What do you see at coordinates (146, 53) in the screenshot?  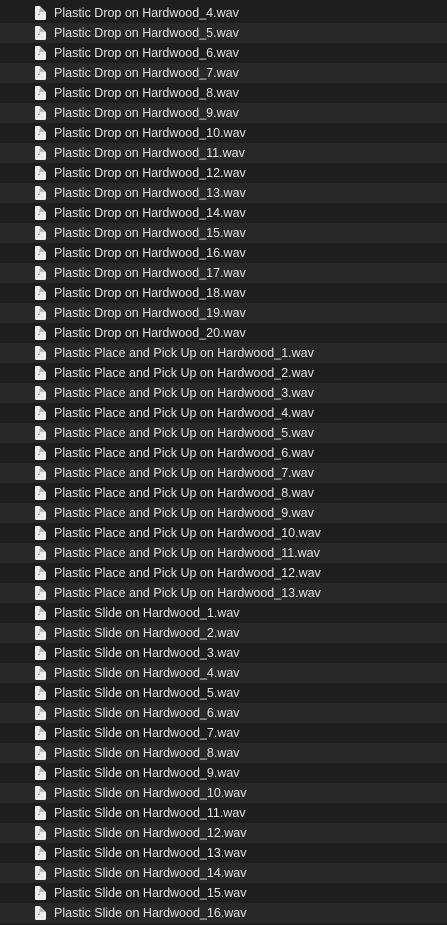 I see `file-name: Plastic Drop on Hardwood_6.wav` at bounding box center [146, 53].